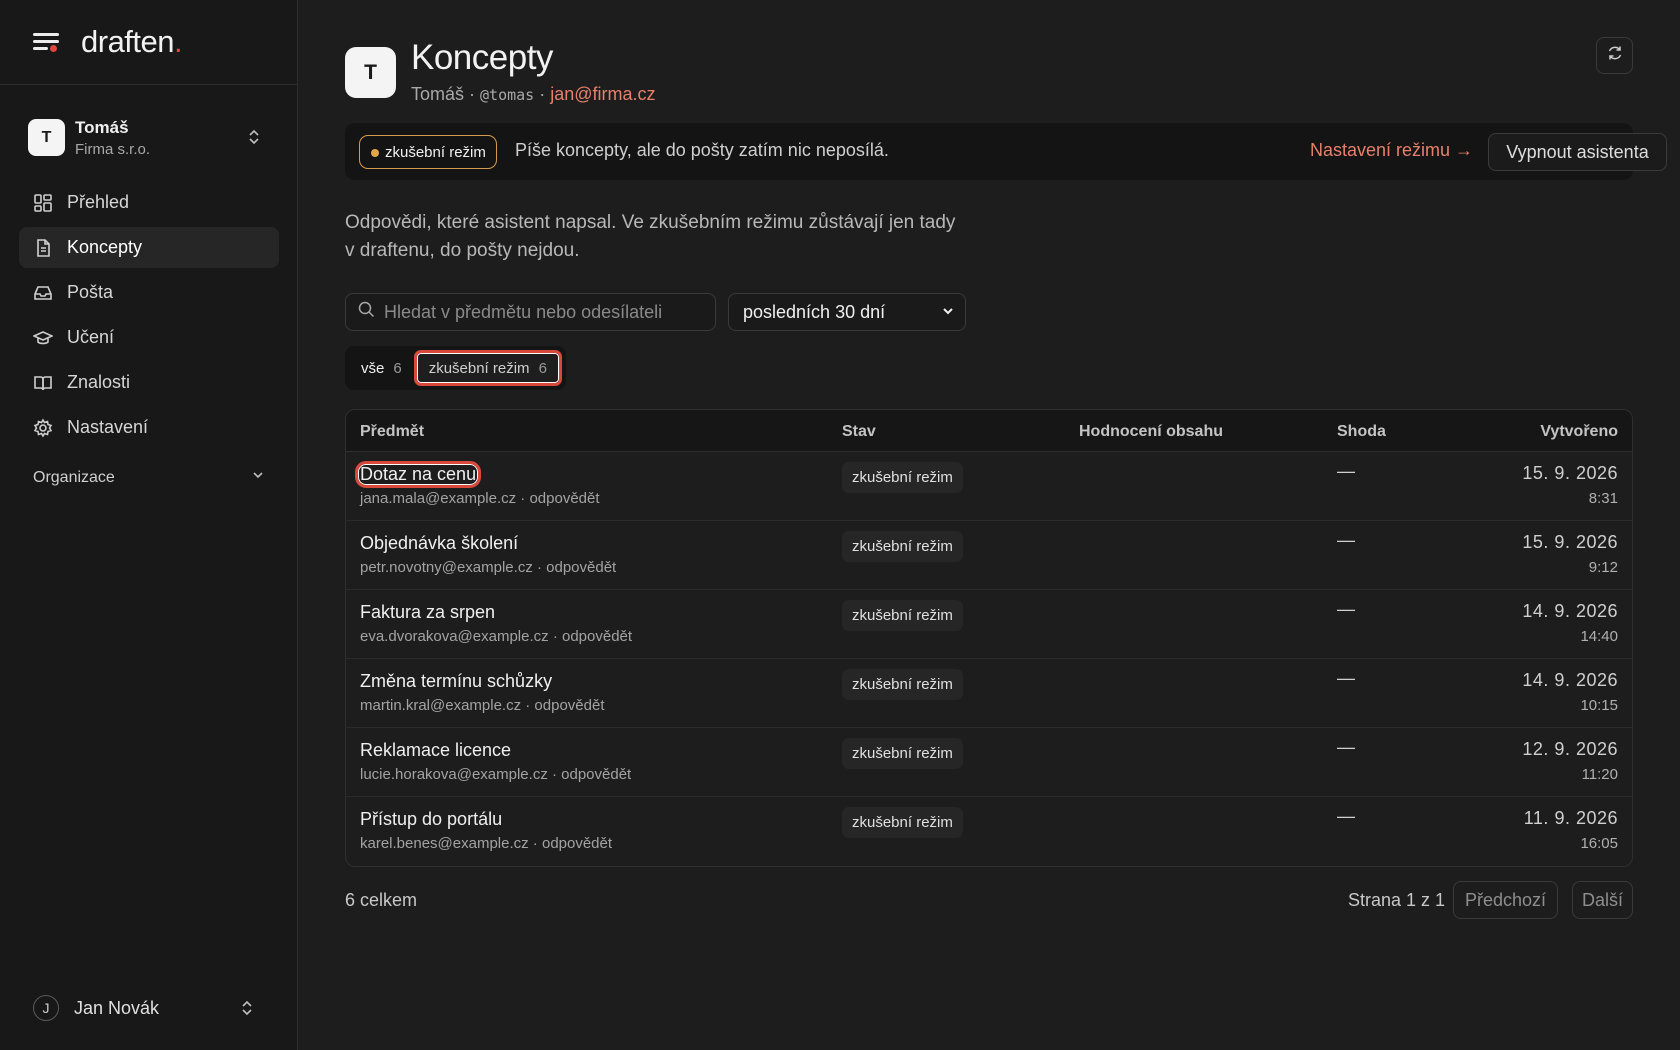  I want to click on disable-assistant-button: Vypnout asistenta, so click(1577, 152).